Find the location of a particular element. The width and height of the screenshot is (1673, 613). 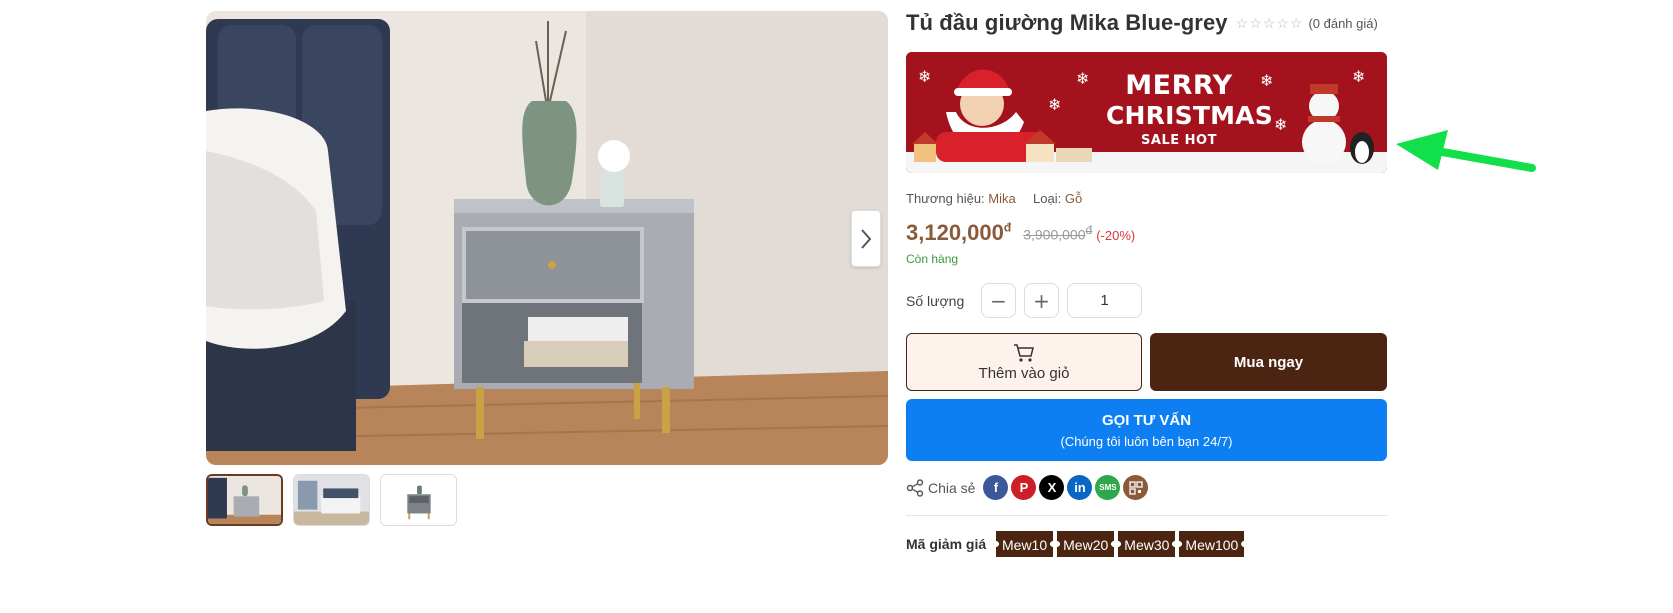

brand-value: Mika is located at coordinates (1001, 198).